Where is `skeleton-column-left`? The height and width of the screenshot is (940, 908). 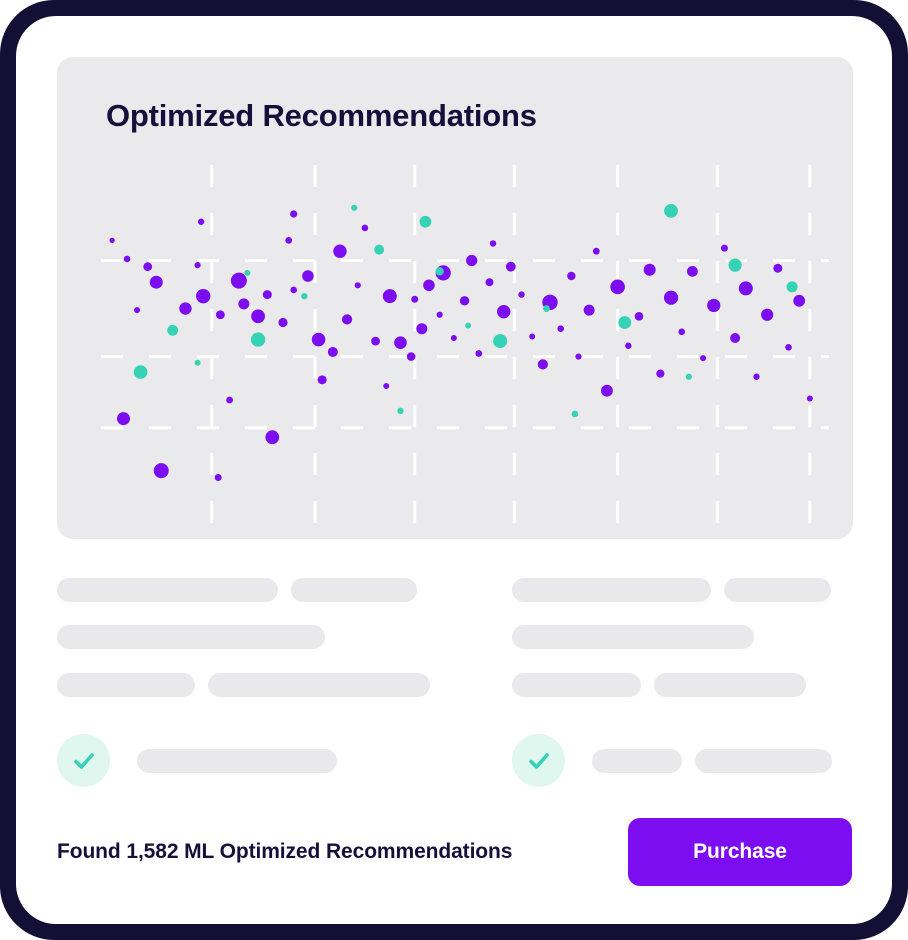
skeleton-column-left is located at coordinates (247, 637).